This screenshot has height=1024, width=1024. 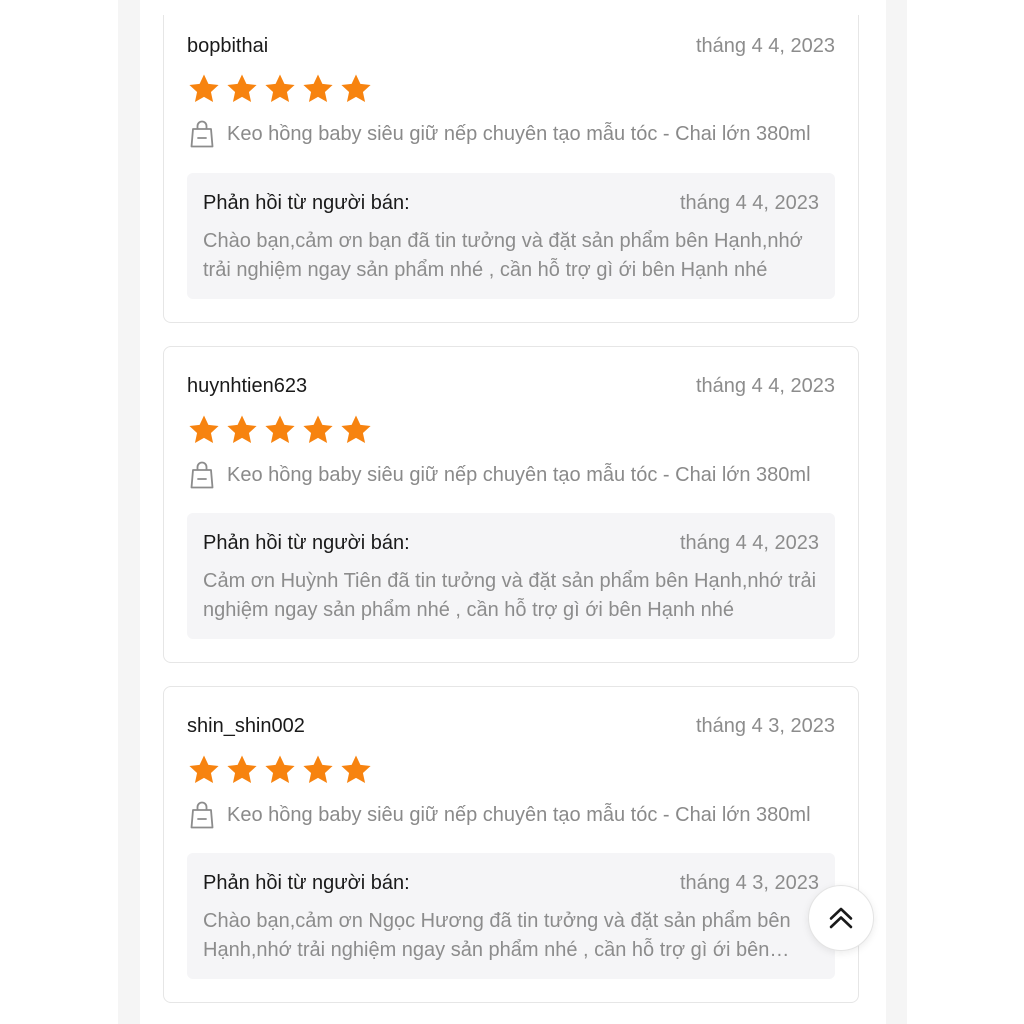 I want to click on scroll-to-top-button, so click(x=841, y=918).